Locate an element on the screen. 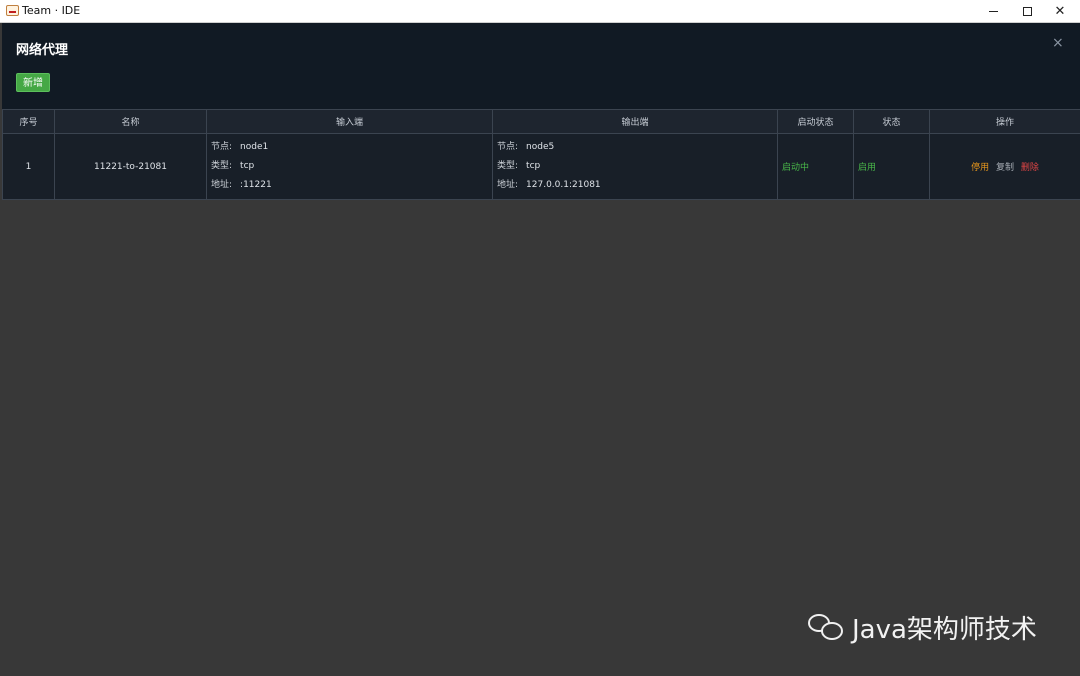 Image resolution: width=1080 pixels, height=676 pixels. minimize-button is located at coordinates (993, 11).